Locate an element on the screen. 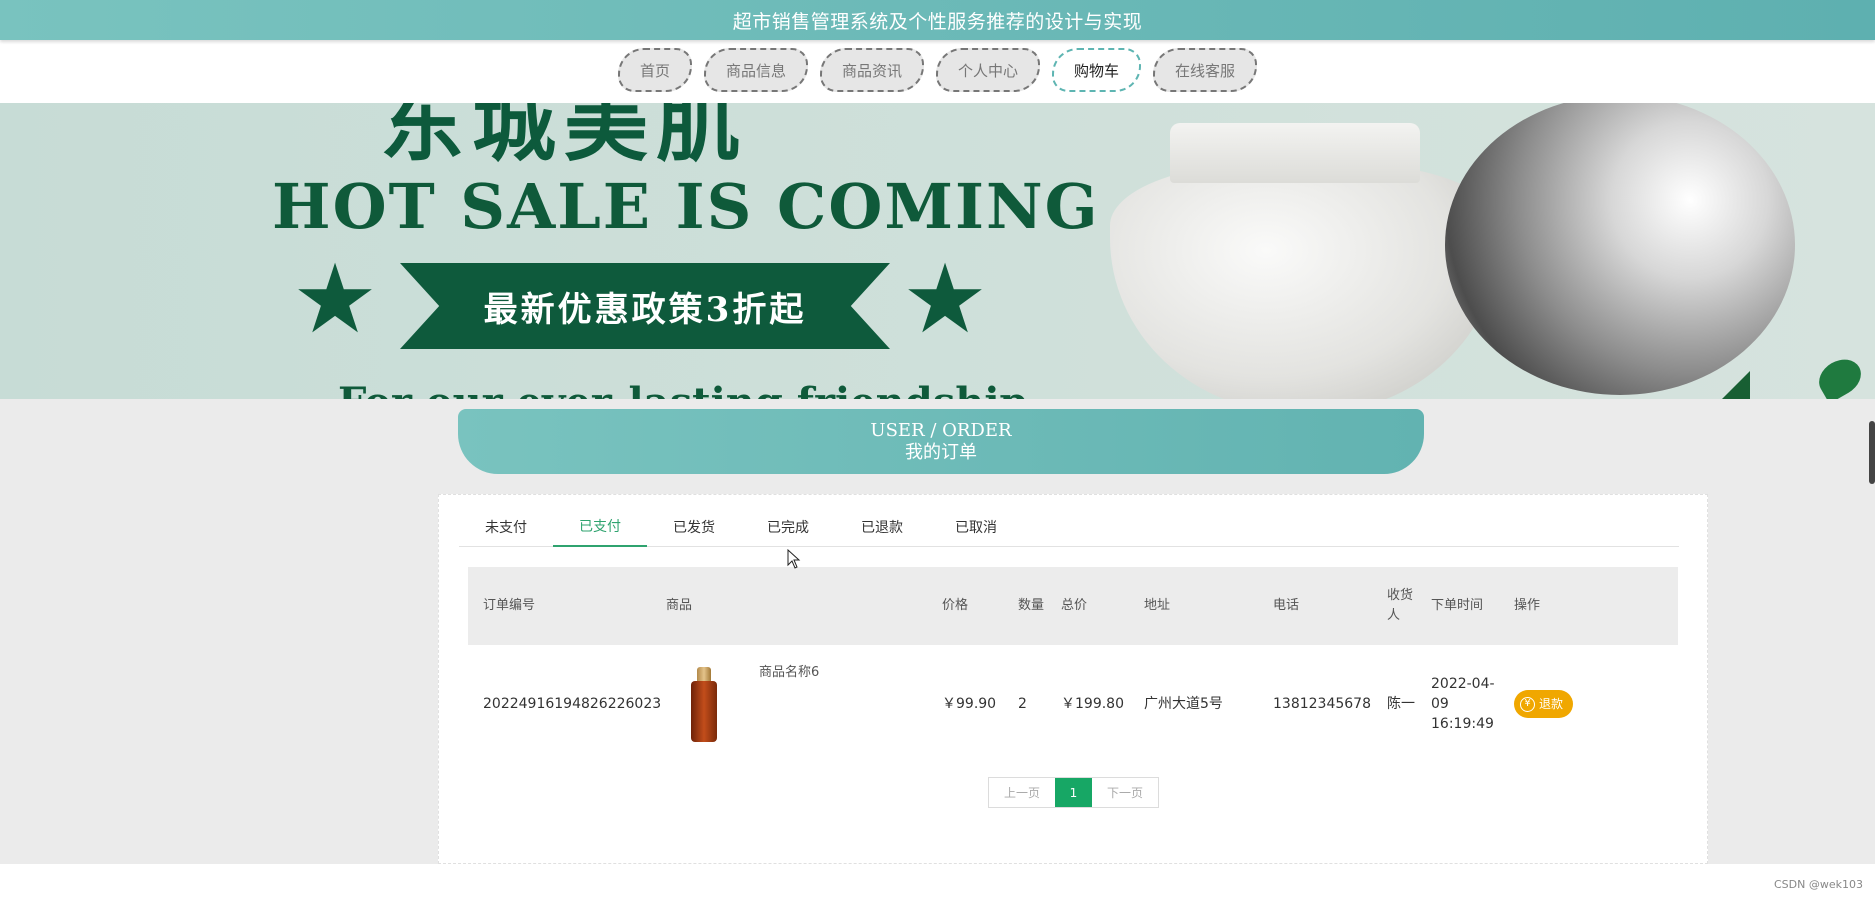 The image size is (1875, 900). nav-home: 首页 is located at coordinates (654, 70).